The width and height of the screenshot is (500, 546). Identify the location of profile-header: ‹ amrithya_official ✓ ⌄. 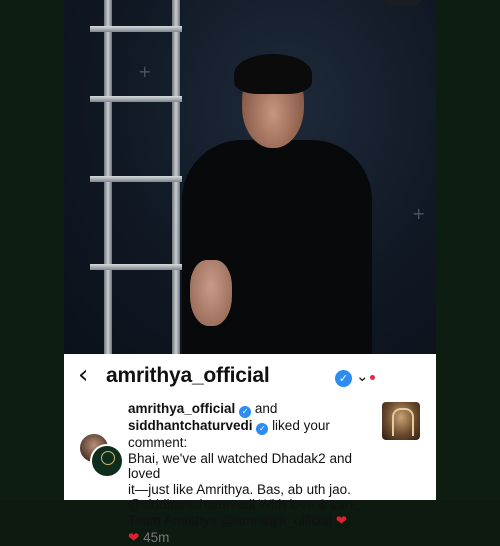
(250, 376).